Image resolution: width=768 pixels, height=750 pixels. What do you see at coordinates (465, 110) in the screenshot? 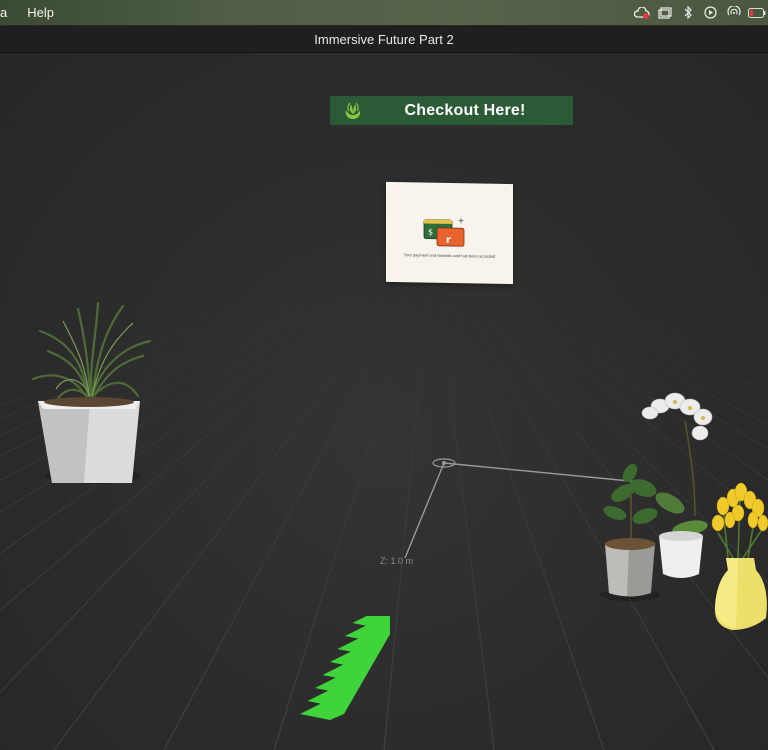
I see `checkout-banner-text: Checkout Here!` at bounding box center [465, 110].